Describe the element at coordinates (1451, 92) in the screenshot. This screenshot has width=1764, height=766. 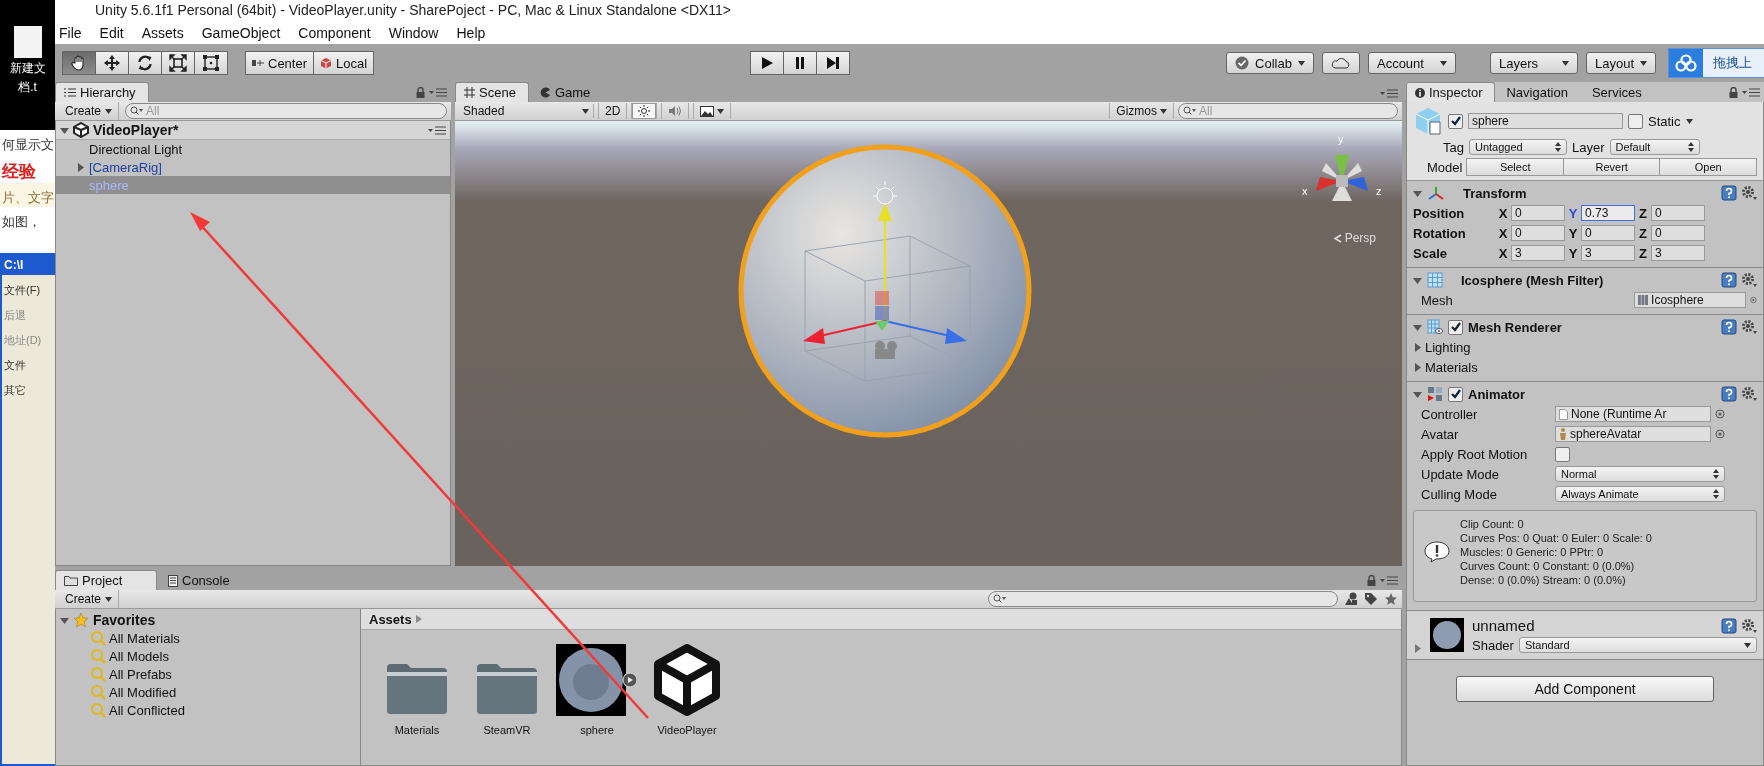
I see `panel-tab: Inspector` at that location.